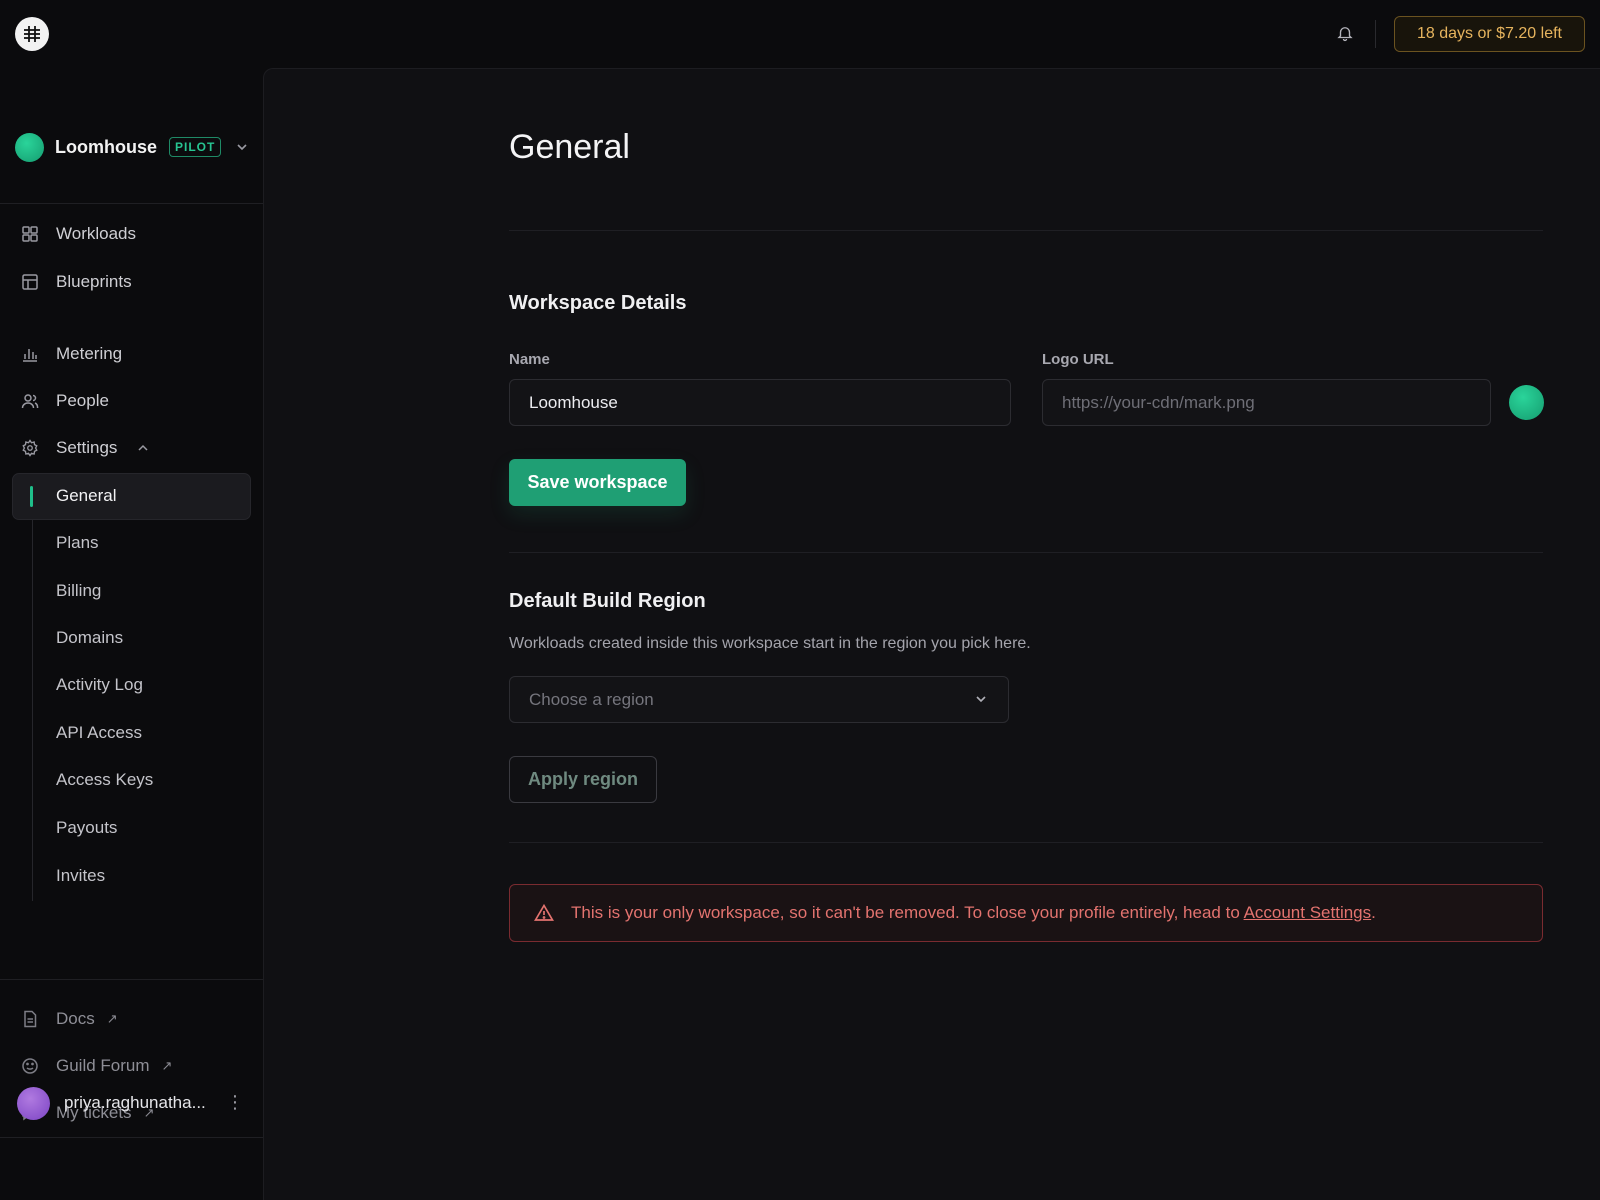  What do you see at coordinates (130, 448) in the screenshot?
I see `sidebar-item-settings: Settings` at bounding box center [130, 448].